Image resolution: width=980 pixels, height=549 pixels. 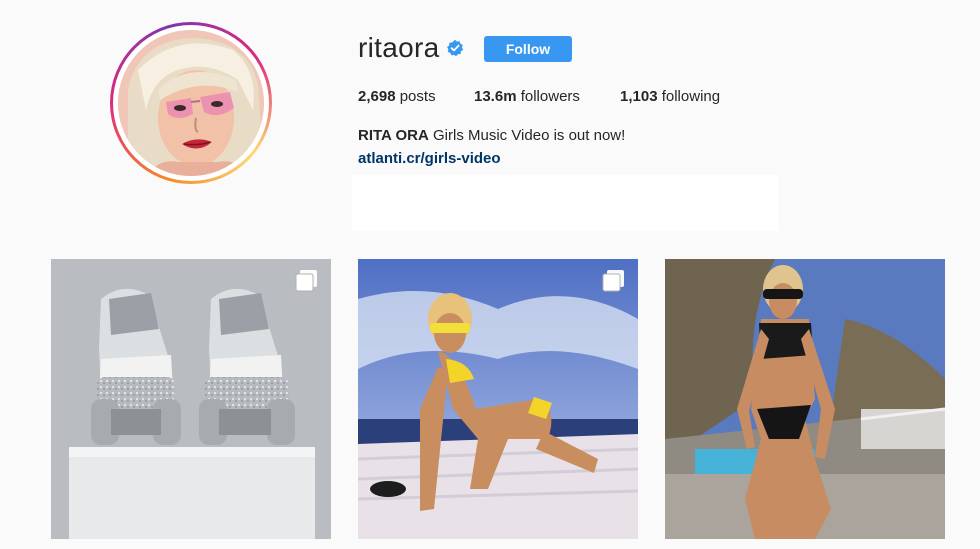 I want to click on roller-skates-photo, so click(x=191, y=399).